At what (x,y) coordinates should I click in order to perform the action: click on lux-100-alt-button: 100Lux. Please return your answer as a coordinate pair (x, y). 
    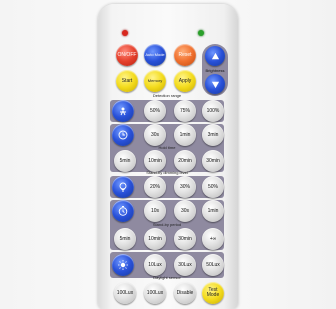
    Looking at the image, I should click on (155, 293).